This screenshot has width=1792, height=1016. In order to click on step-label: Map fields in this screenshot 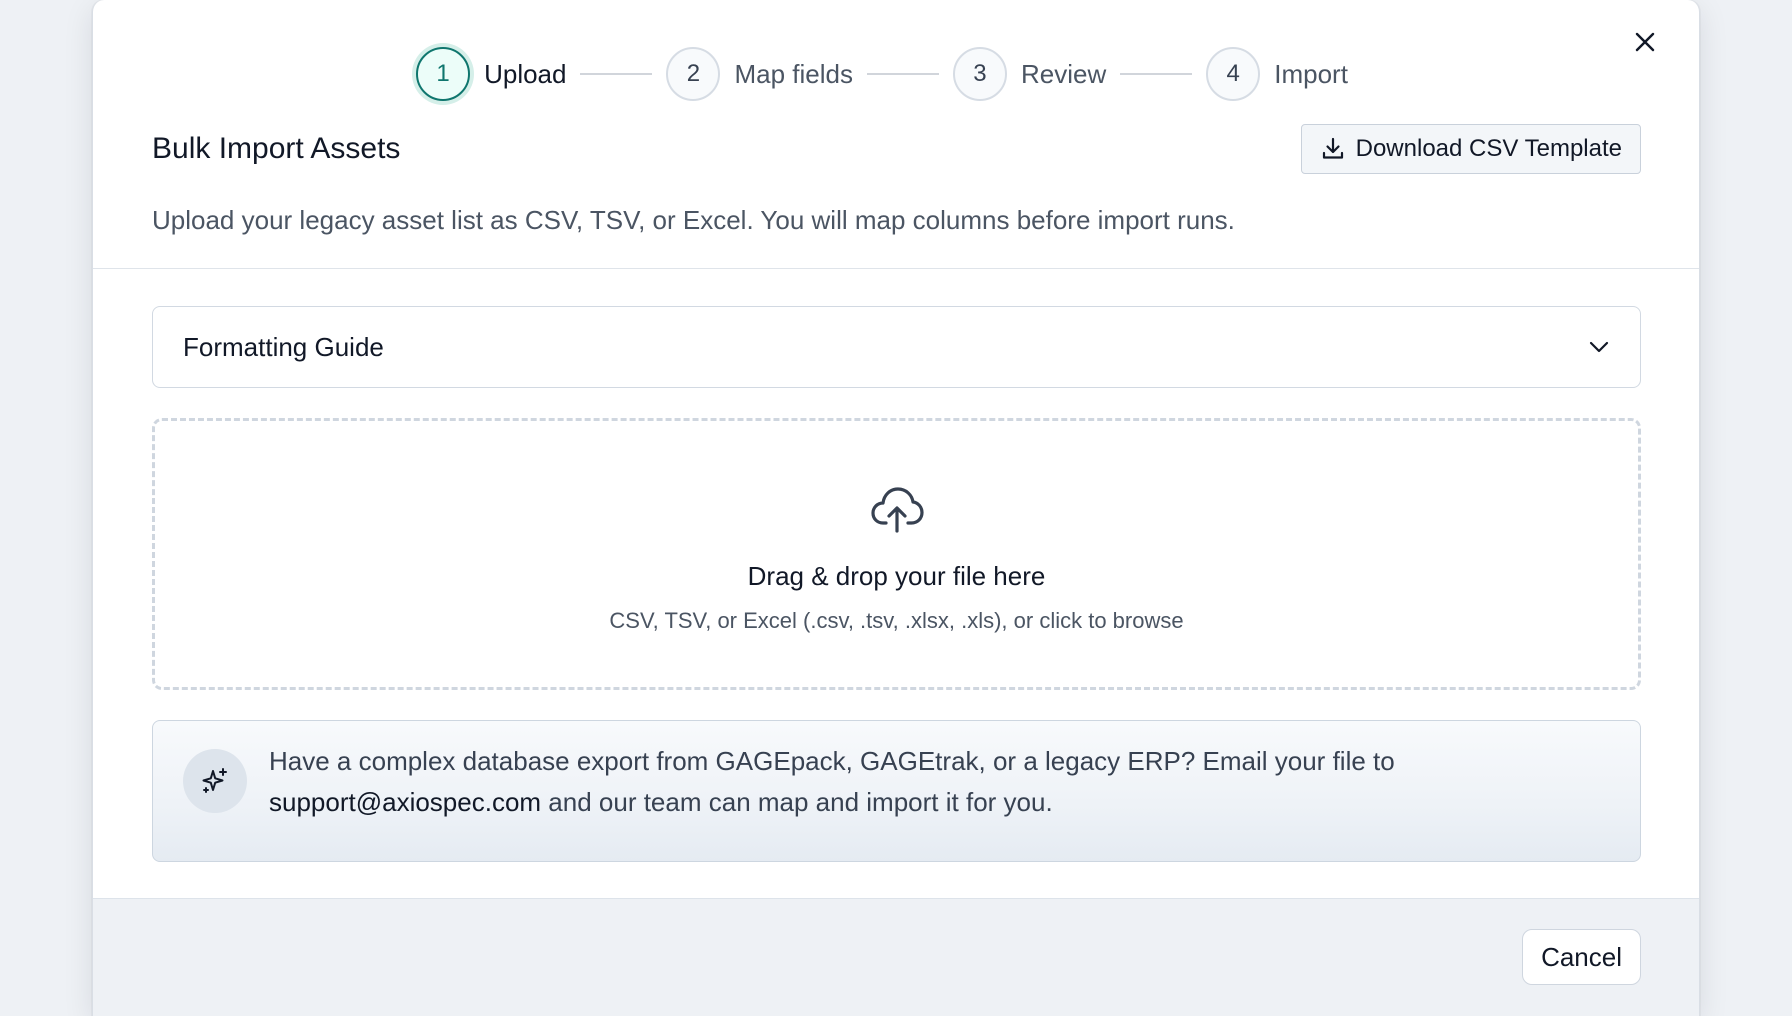, I will do `click(793, 73)`.